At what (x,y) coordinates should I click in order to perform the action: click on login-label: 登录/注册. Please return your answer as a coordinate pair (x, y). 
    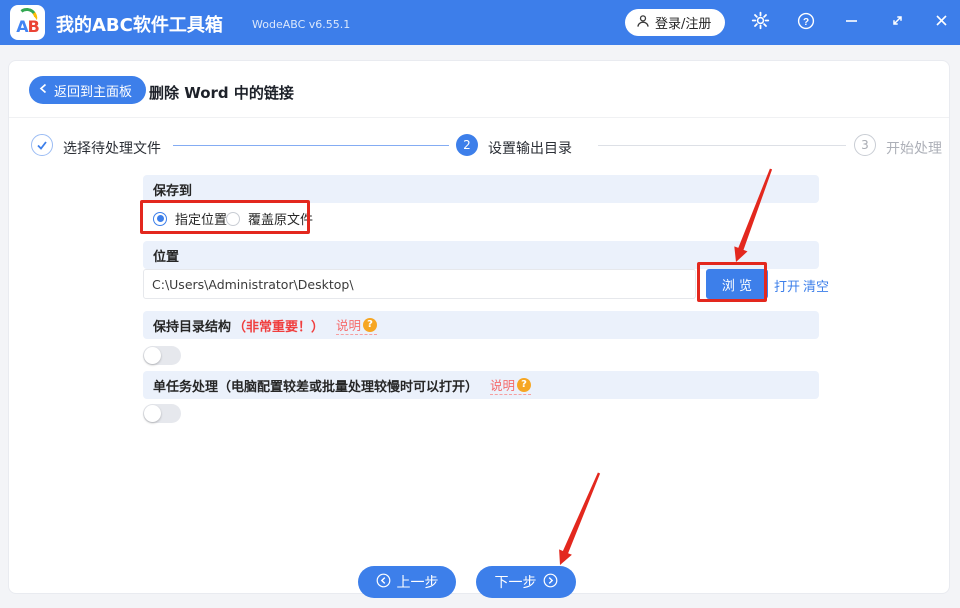
    Looking at the image, I should click on (683, 24).